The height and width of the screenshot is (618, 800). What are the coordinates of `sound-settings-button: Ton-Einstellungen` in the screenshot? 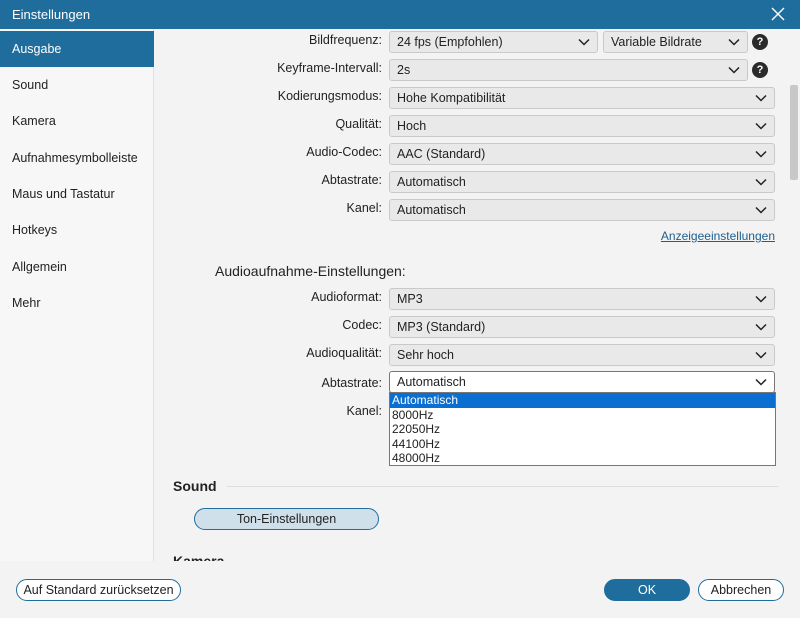 It's located at (286, 519).